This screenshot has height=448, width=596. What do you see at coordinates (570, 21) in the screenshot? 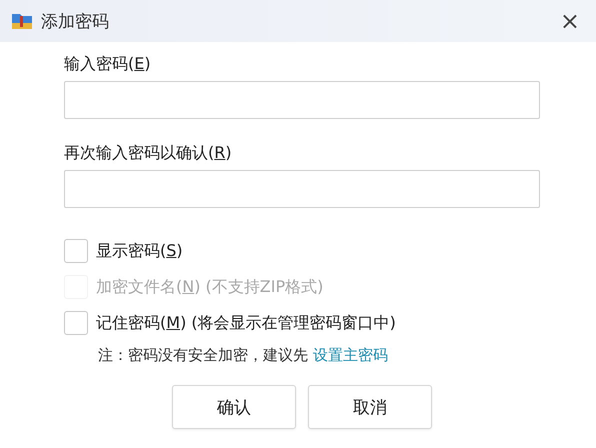
I see `close-button: ×` at bounding box center [570, 21].